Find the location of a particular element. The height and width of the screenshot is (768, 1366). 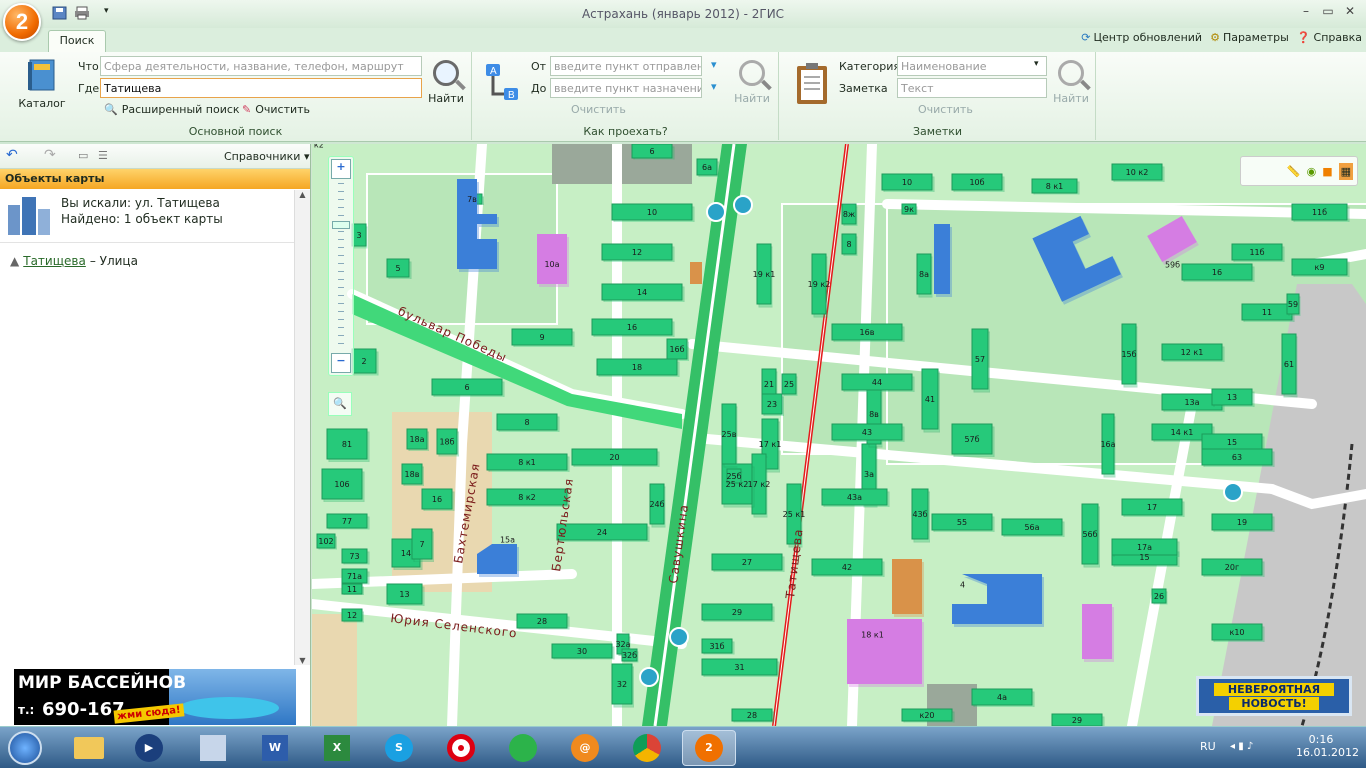

tree-view-icon: ☰ is located at coordinates (103, 155).